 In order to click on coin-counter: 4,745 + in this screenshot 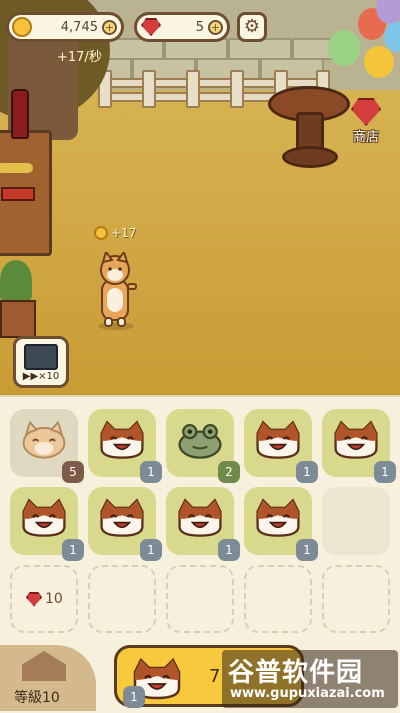, I will do `click(65, 27)`.